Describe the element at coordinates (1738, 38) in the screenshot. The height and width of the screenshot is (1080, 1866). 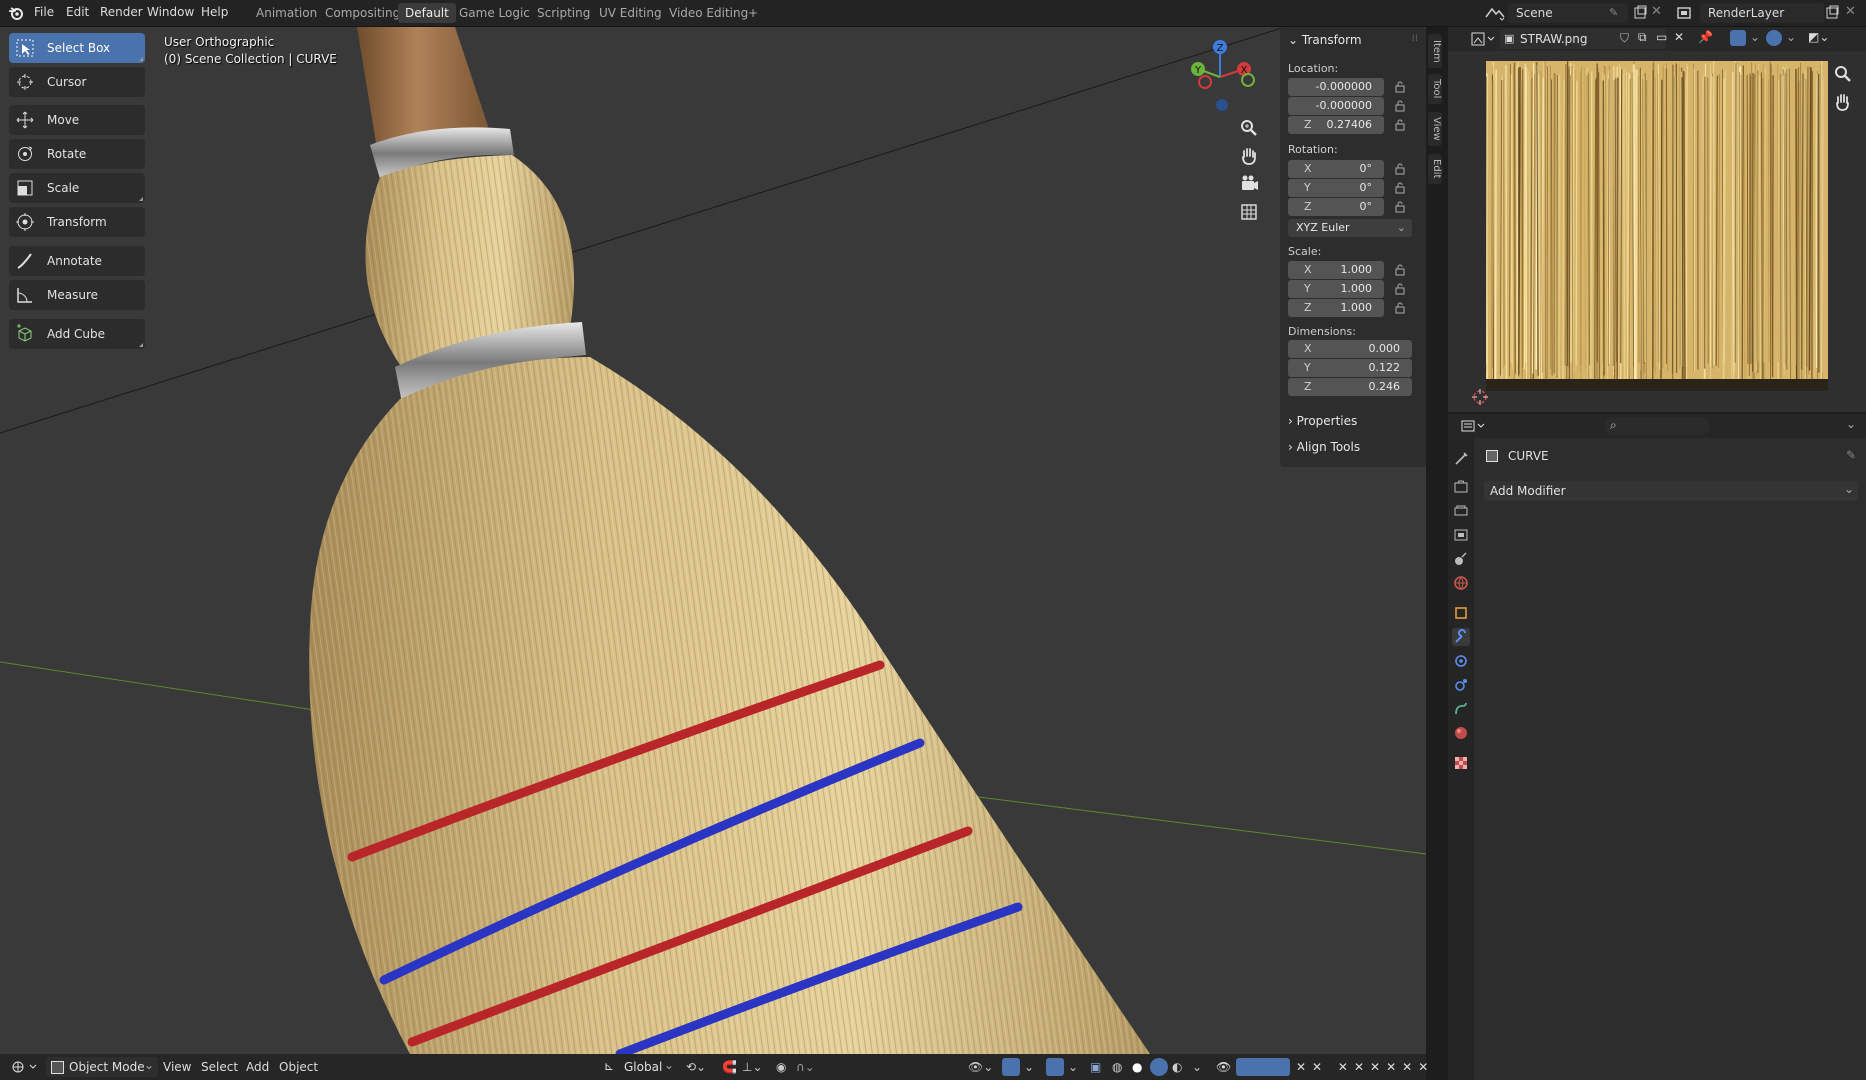
I see `uv-sync-icon` at that location.